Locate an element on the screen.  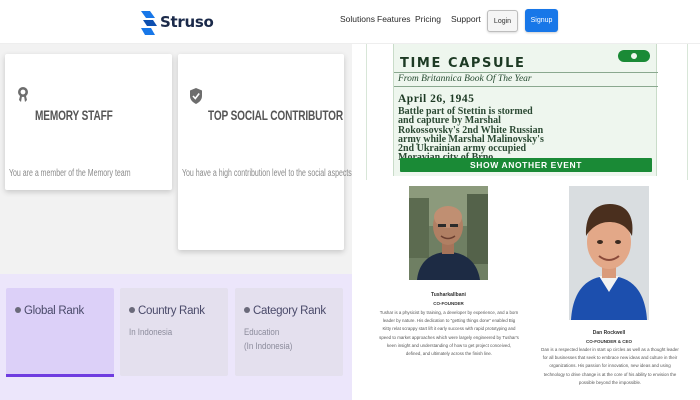
rank-title: Category Rank is located at coordinates (285, 311).